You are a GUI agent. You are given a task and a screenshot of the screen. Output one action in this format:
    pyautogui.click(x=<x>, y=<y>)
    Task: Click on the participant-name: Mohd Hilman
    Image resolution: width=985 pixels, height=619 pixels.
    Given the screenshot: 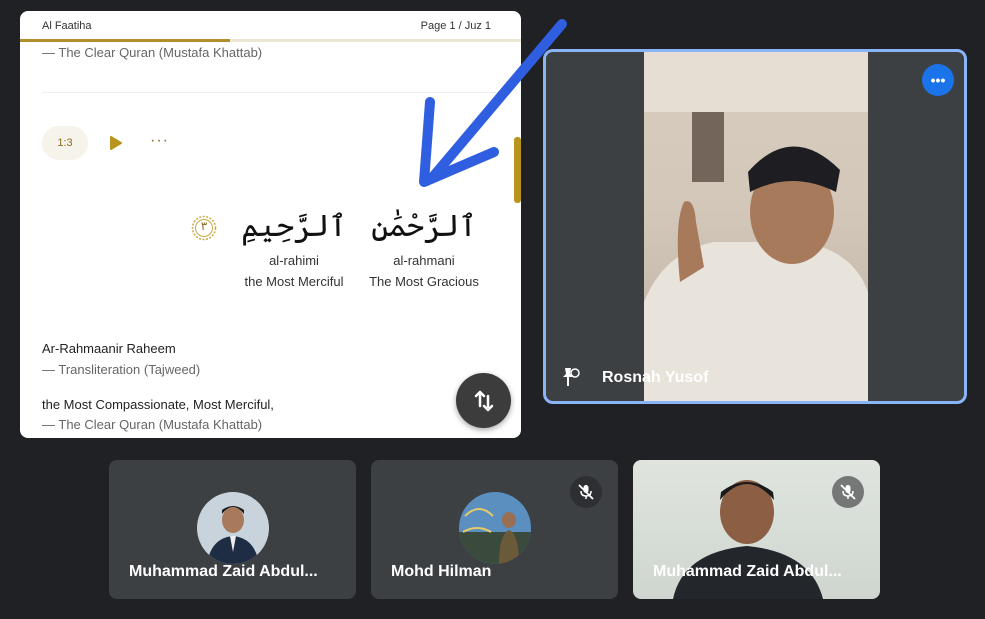 What is the action you would take?
    pyautogui.click(x=441, y=571)
    